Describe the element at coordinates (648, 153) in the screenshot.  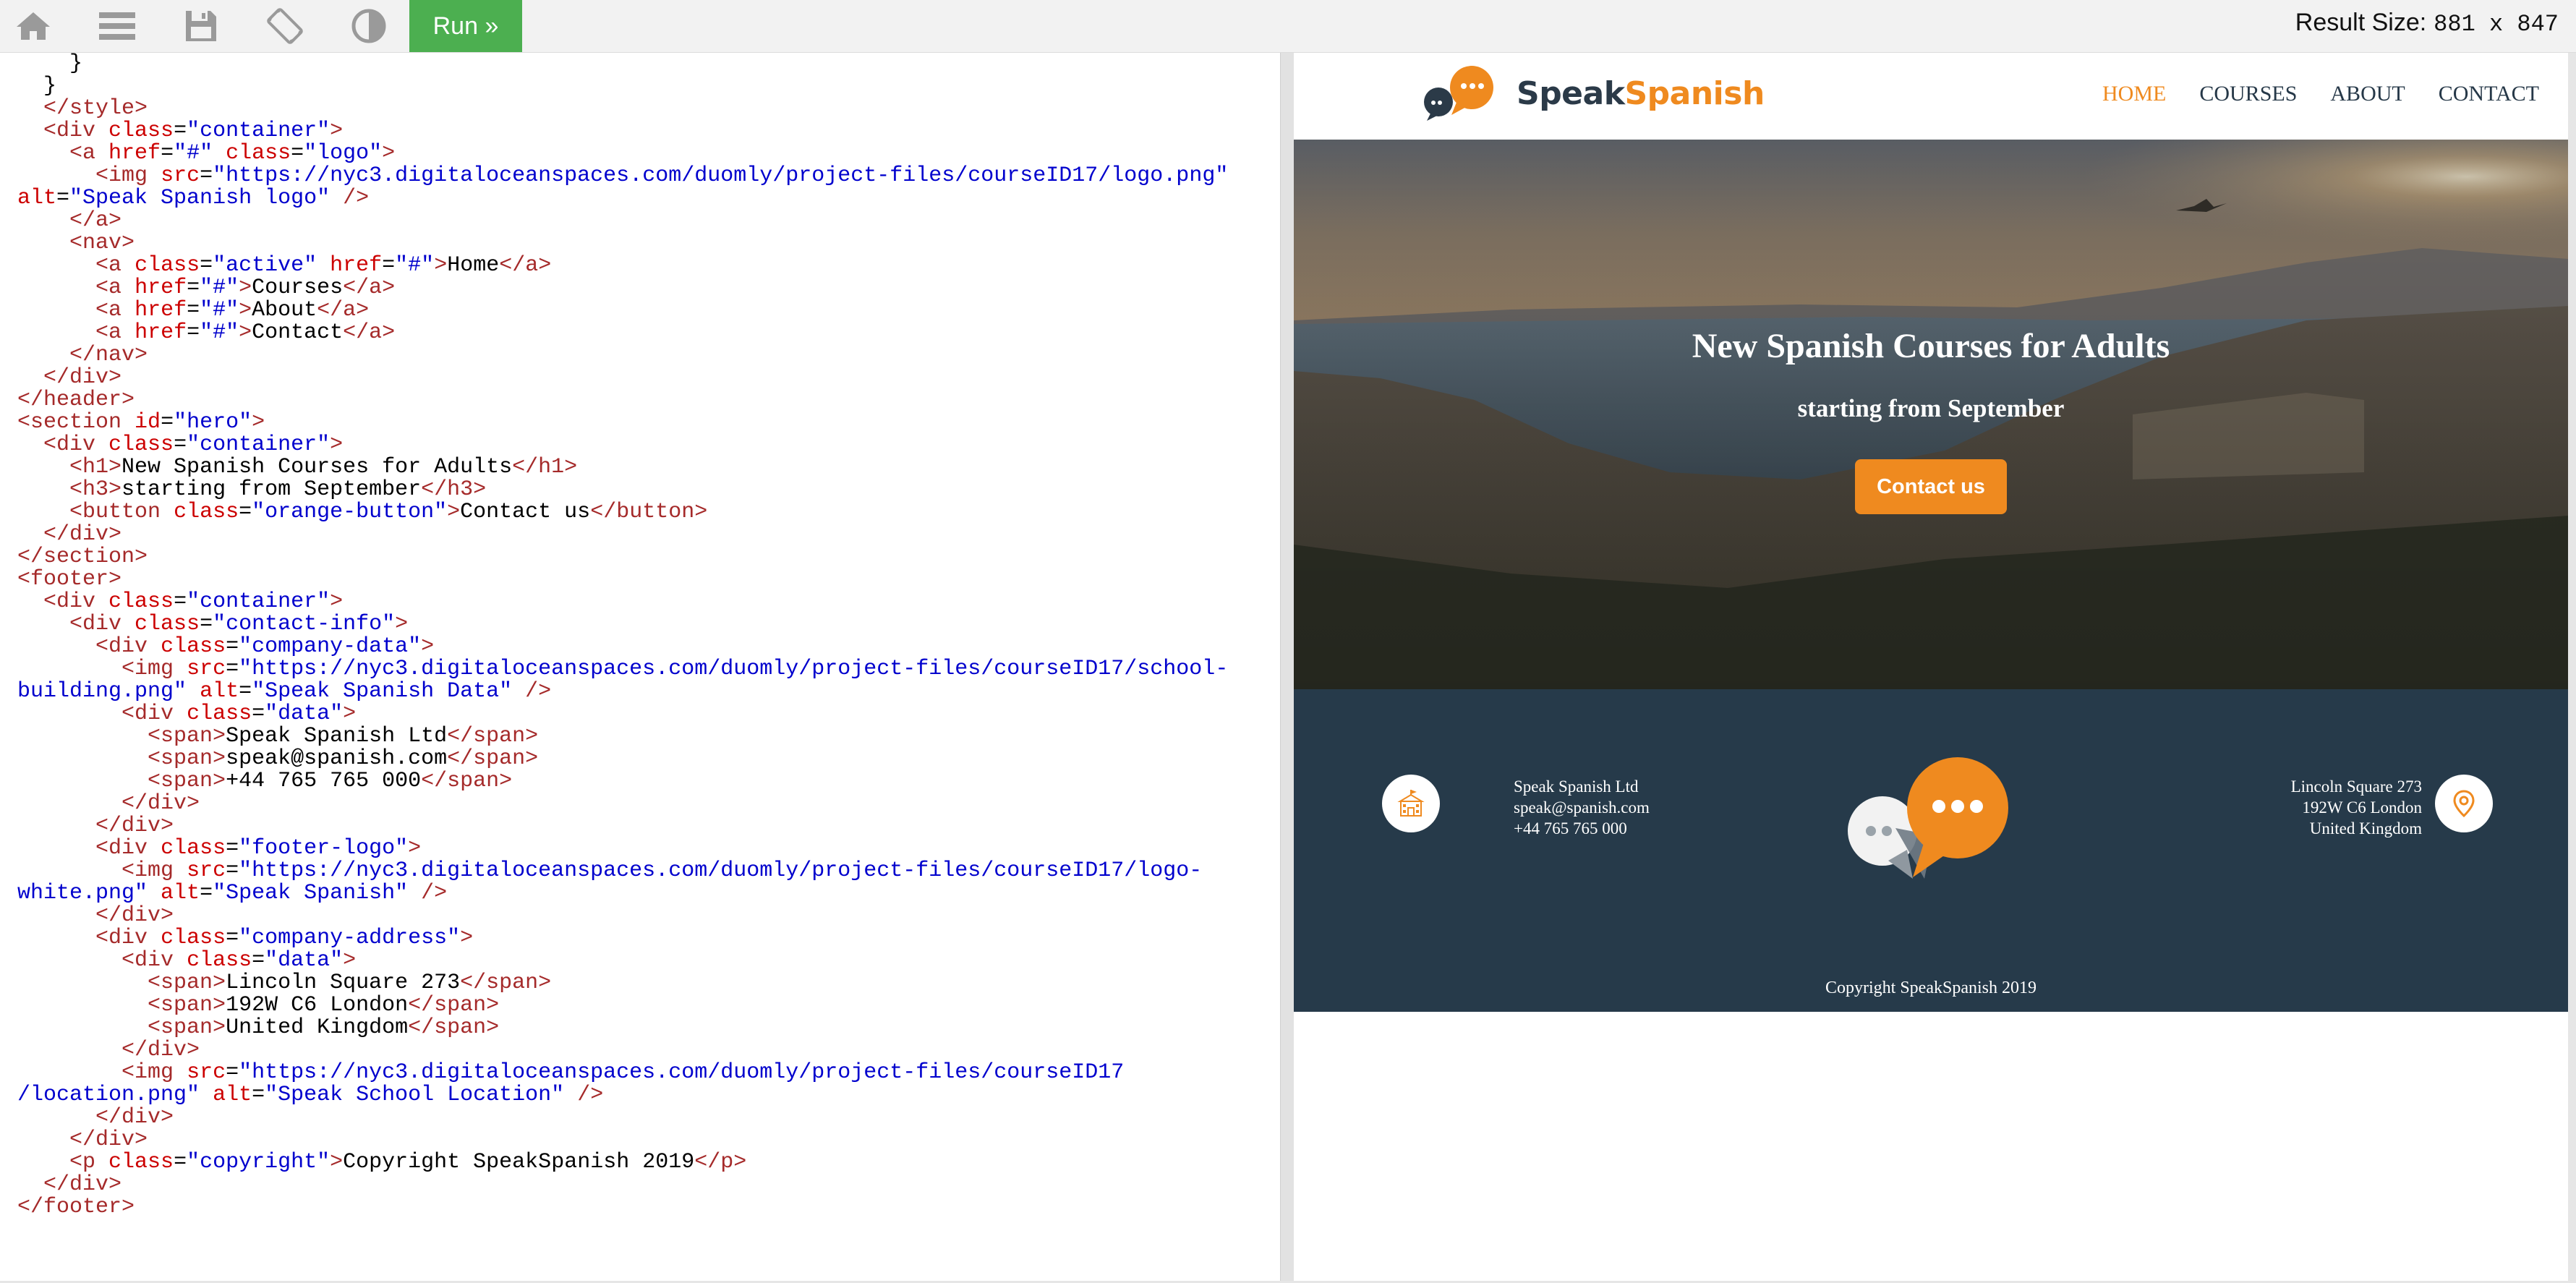
I see `code-line: <a href="#" class="logo">` at that location.